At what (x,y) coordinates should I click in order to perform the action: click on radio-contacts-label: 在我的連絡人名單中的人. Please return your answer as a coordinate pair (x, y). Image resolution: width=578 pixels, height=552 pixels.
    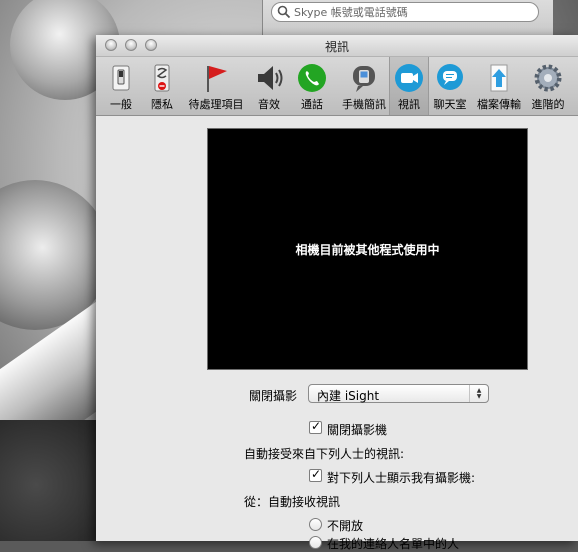
    Looking at the image, I should click on (393, 544).